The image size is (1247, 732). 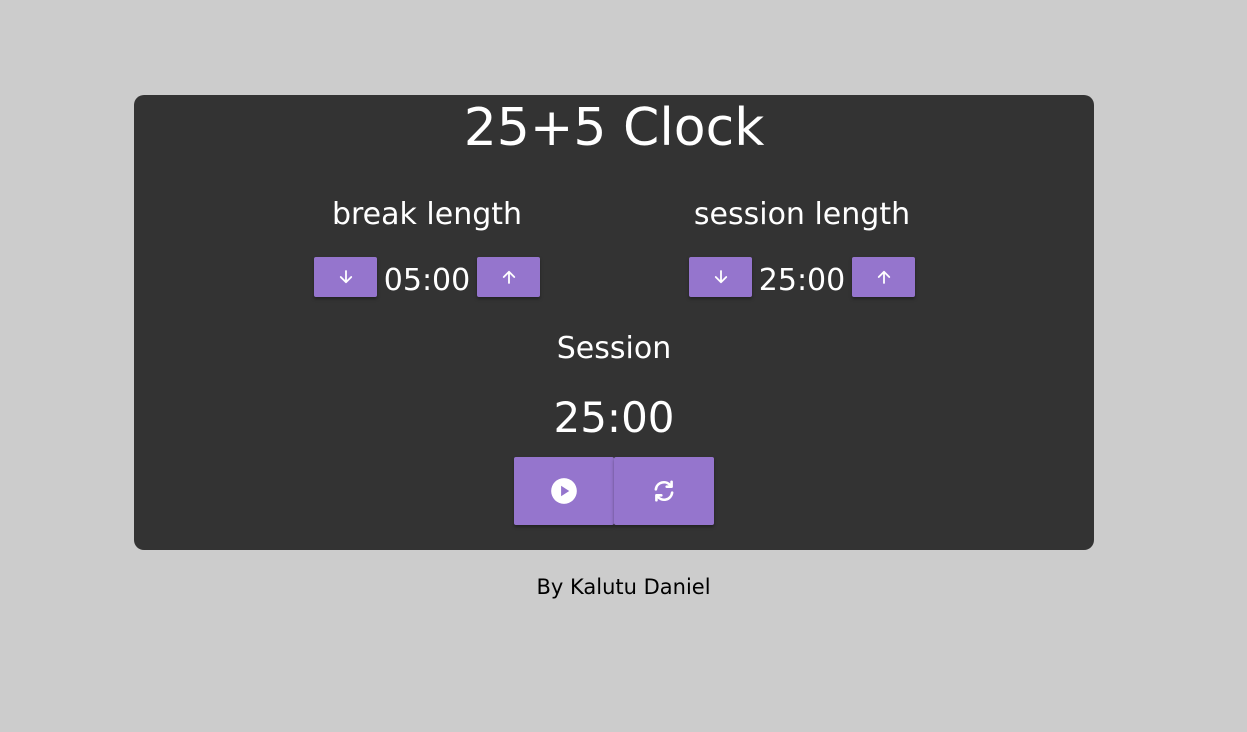 I want to click on break-length-value: 05:00, so click(x=427, y=280).